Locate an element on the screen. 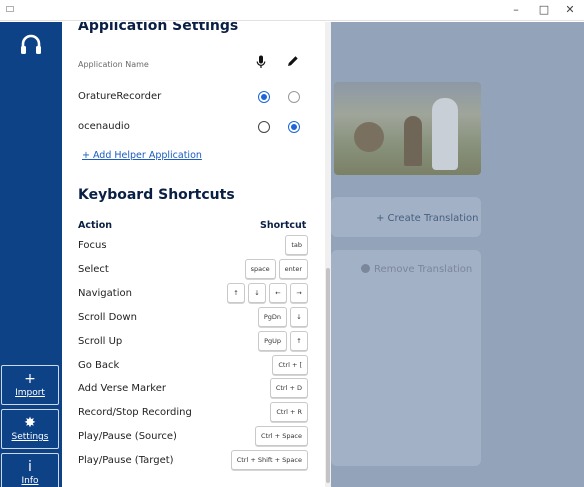  shortcut-keys: space enter is located at coordinates (276, 269).